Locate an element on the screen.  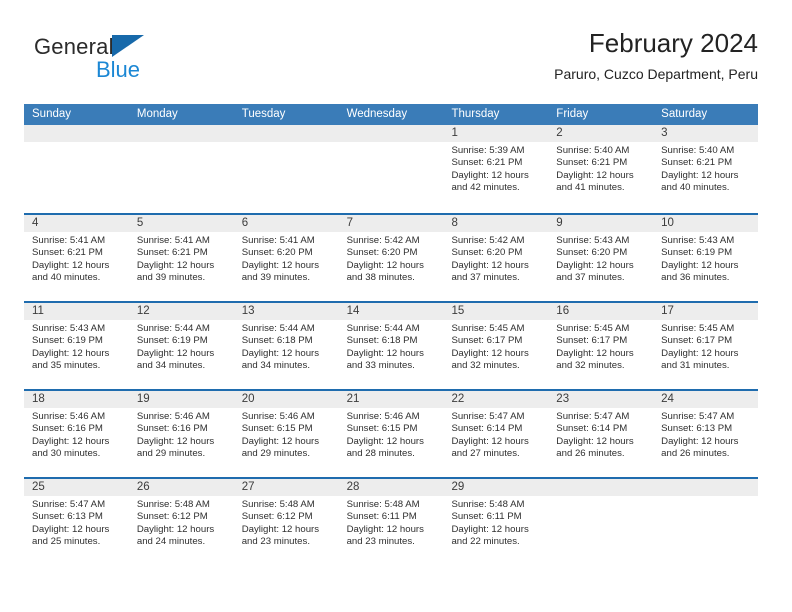
daylight-text-line2: and 40 minutes. is located at coordinates (66, 278).